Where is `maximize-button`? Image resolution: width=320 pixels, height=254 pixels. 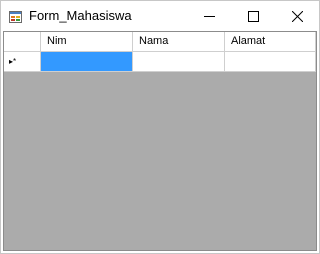
maximize-button is located at coordinates (253, 16).